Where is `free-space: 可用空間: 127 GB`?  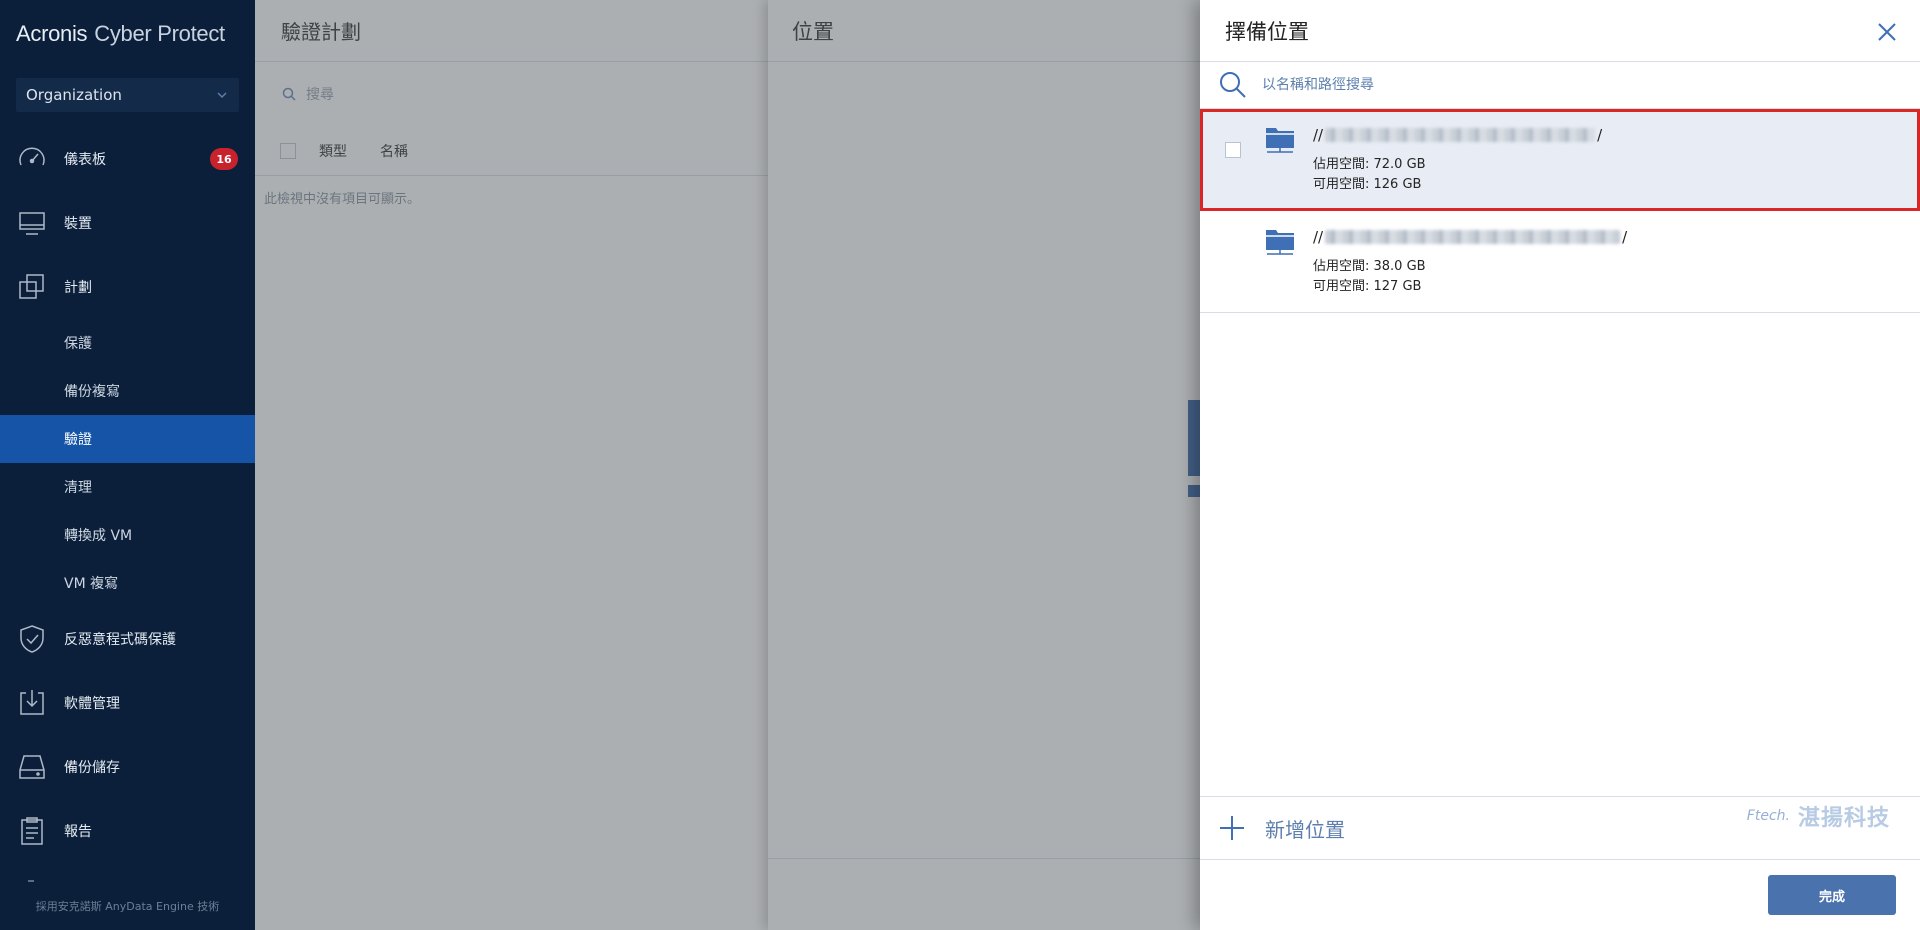 free-space: 可用空間: 127 GB is located at coordinates (1367, 286).